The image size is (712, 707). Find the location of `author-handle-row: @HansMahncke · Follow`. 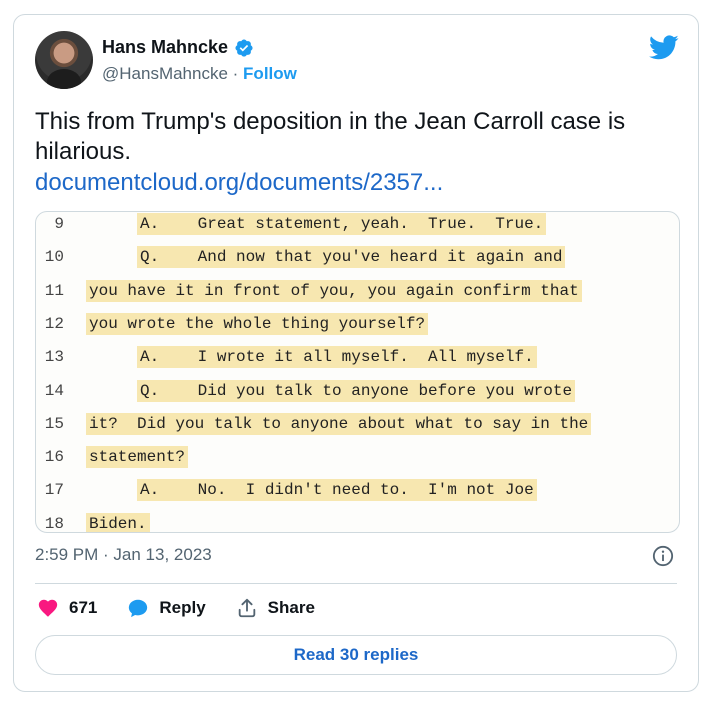

author-handle-row: @HansMahncke · Follow is located at coordinates (199, 74).